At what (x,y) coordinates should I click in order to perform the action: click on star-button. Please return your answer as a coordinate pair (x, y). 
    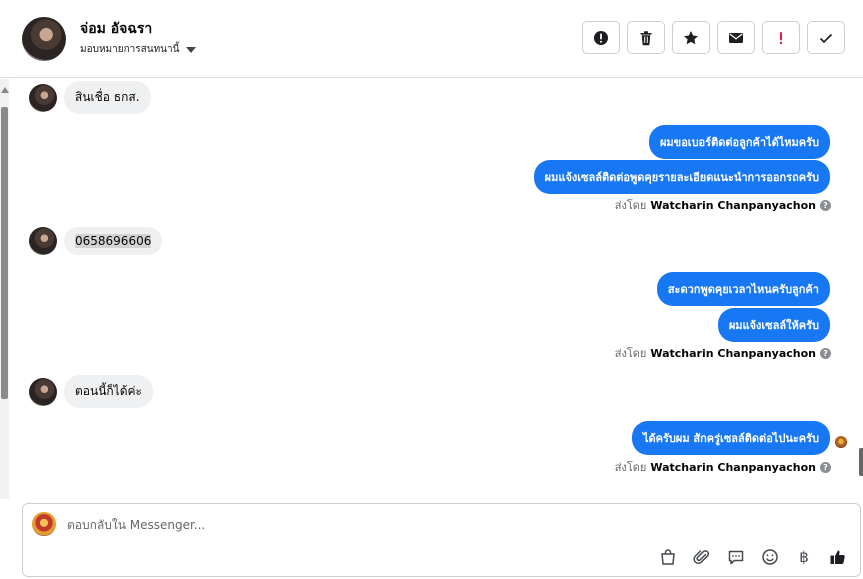
    Looking at the image, I should click on (691, 37).